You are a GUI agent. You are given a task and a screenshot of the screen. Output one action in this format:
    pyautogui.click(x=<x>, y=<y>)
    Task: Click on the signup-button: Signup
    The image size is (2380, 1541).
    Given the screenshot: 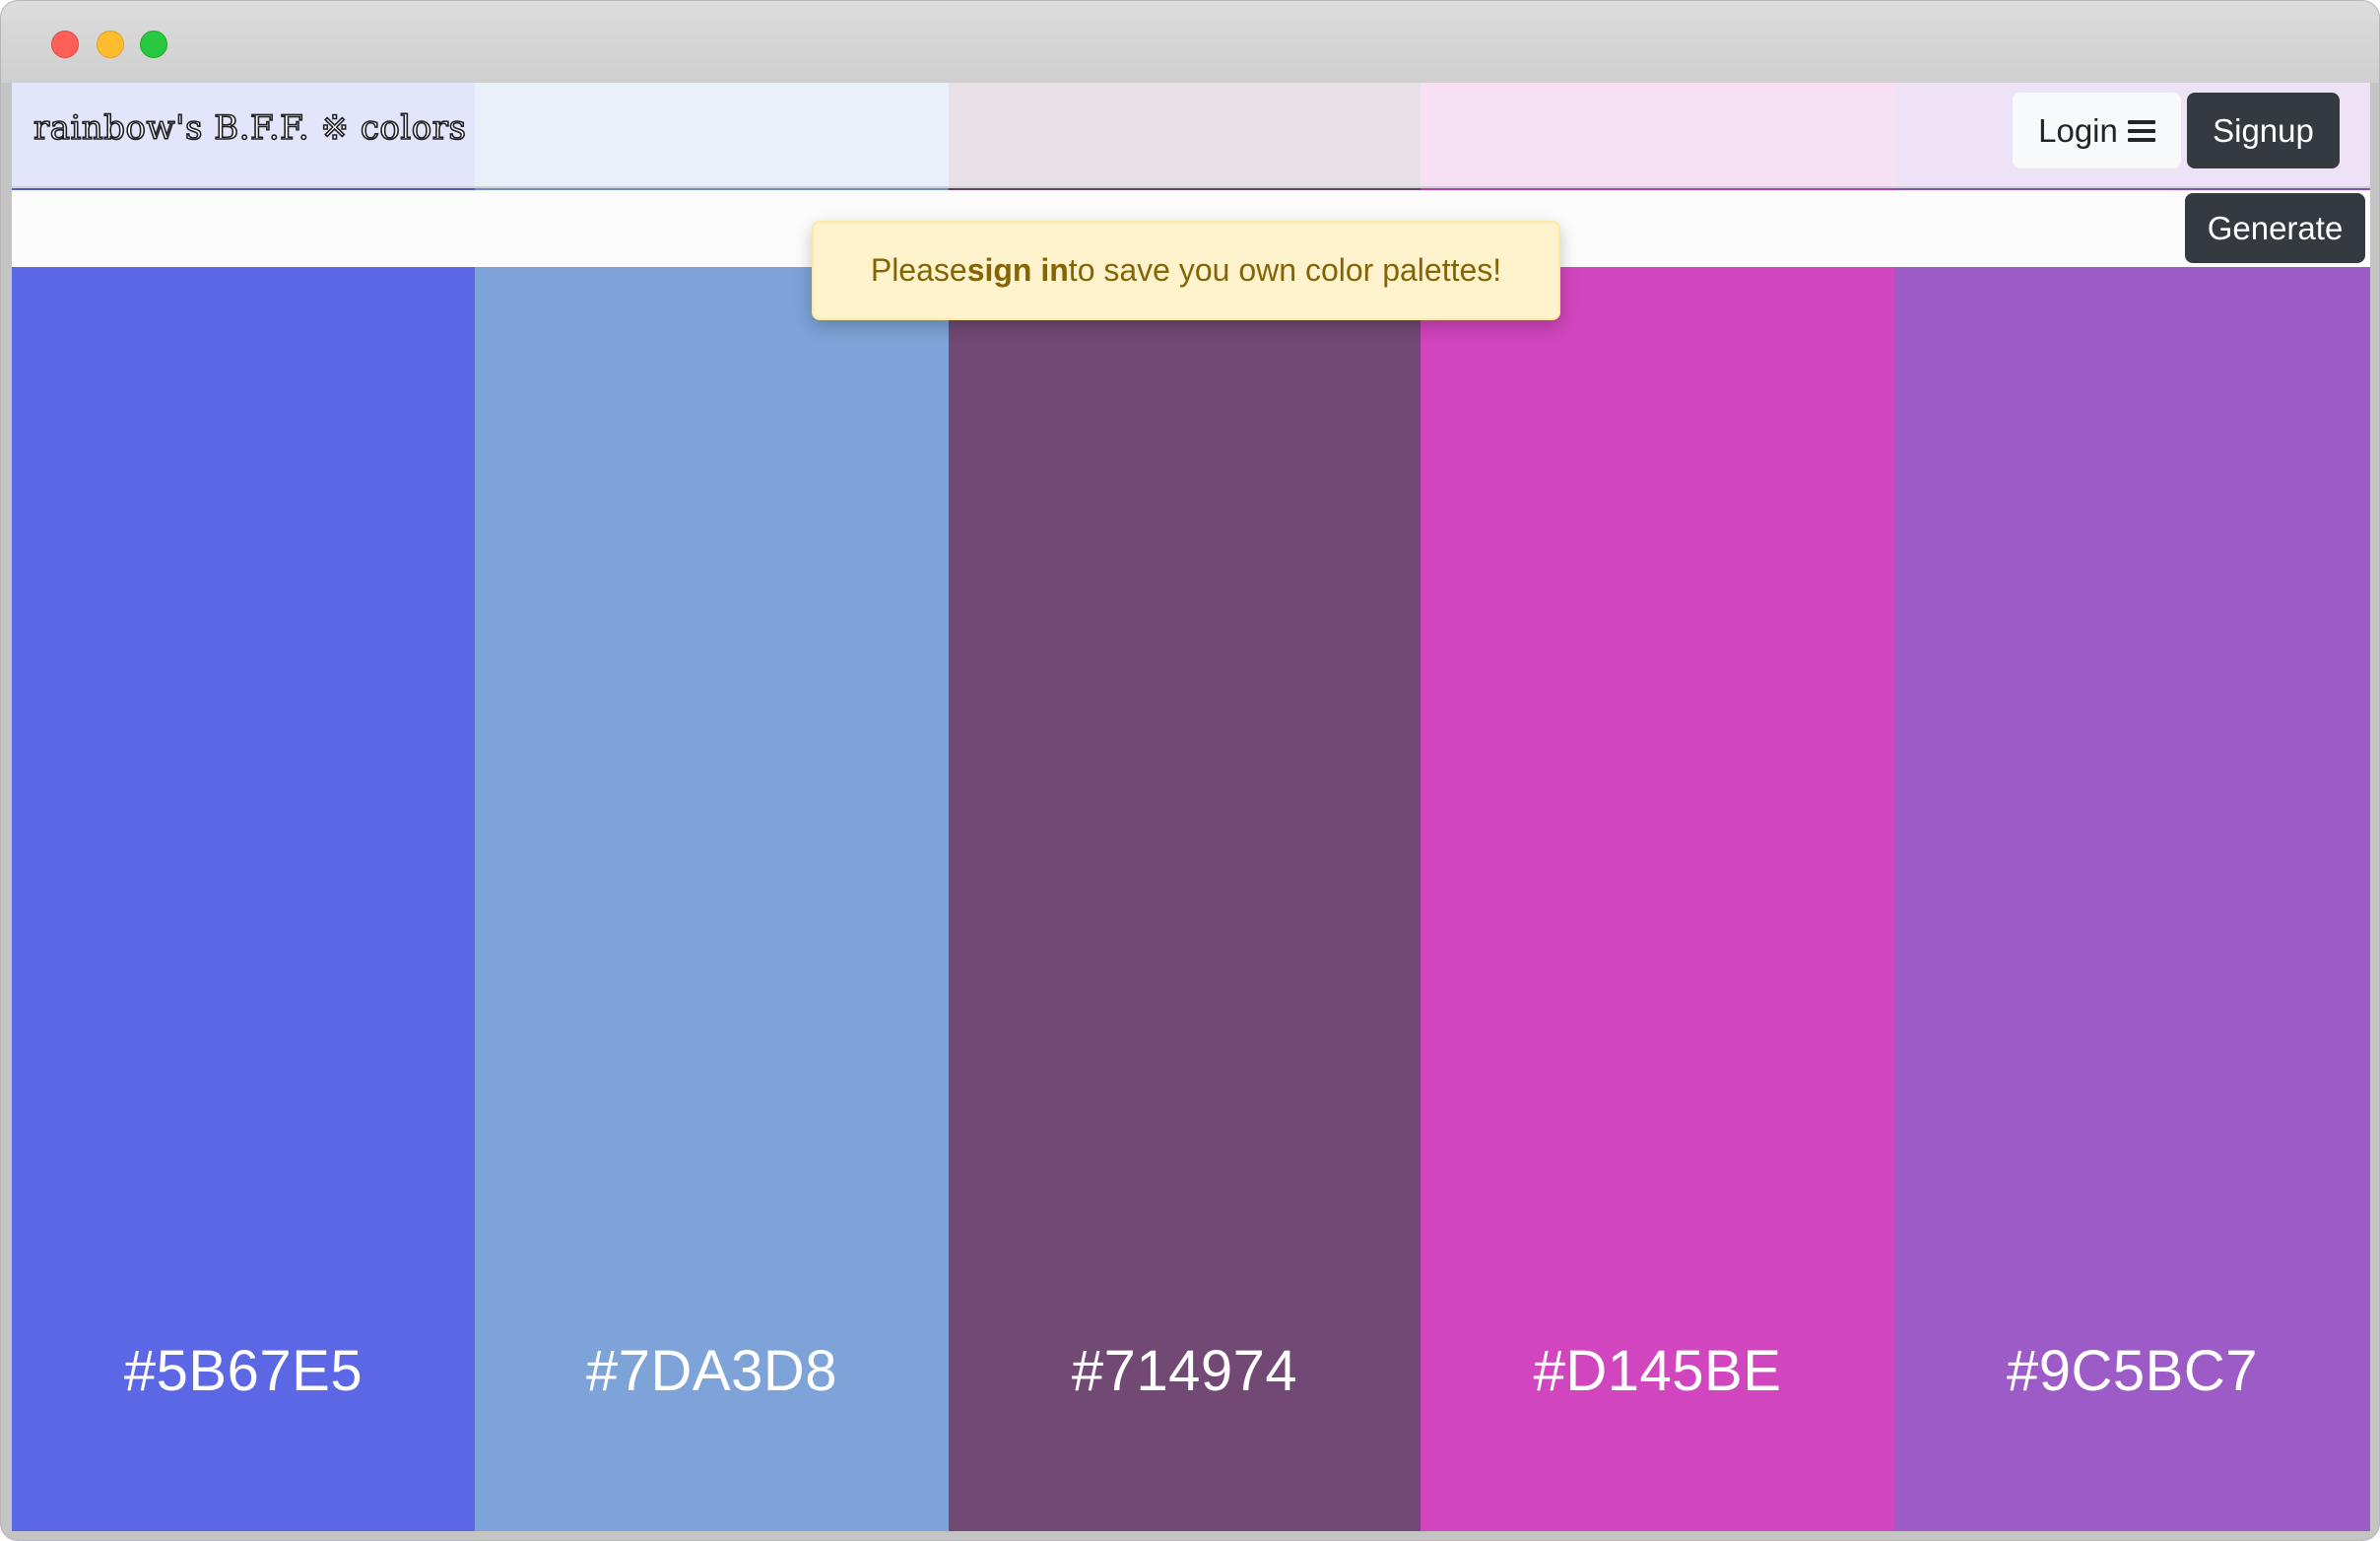 What is the action you would take?
    pyautogui.click(x=2263, y=130)
    